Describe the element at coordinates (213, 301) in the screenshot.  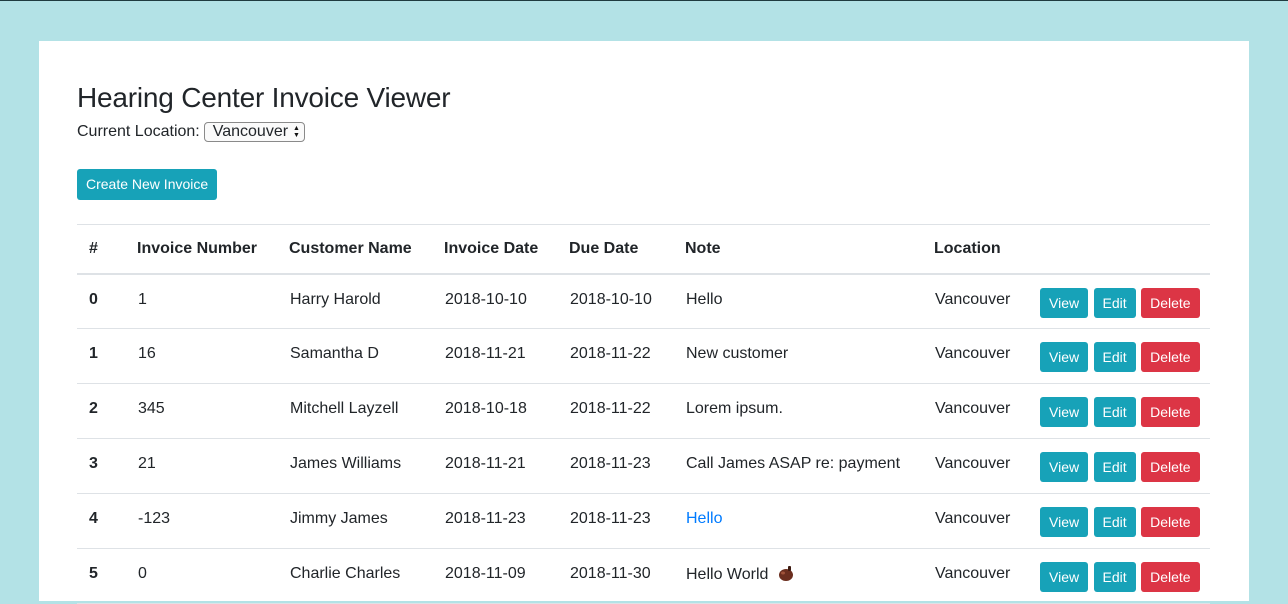
I see `row-invoice-number: 1` at that location.